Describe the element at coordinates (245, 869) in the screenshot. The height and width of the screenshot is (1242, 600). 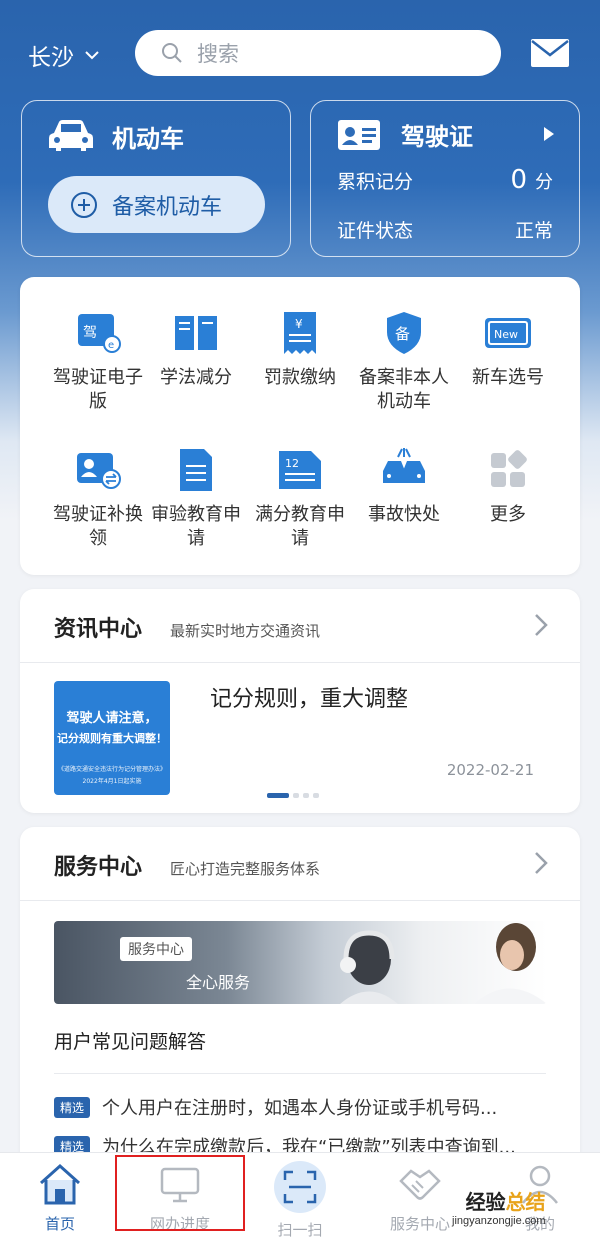
I see `service-center-subtitle: 匠心打造完整服务体系` at that location.